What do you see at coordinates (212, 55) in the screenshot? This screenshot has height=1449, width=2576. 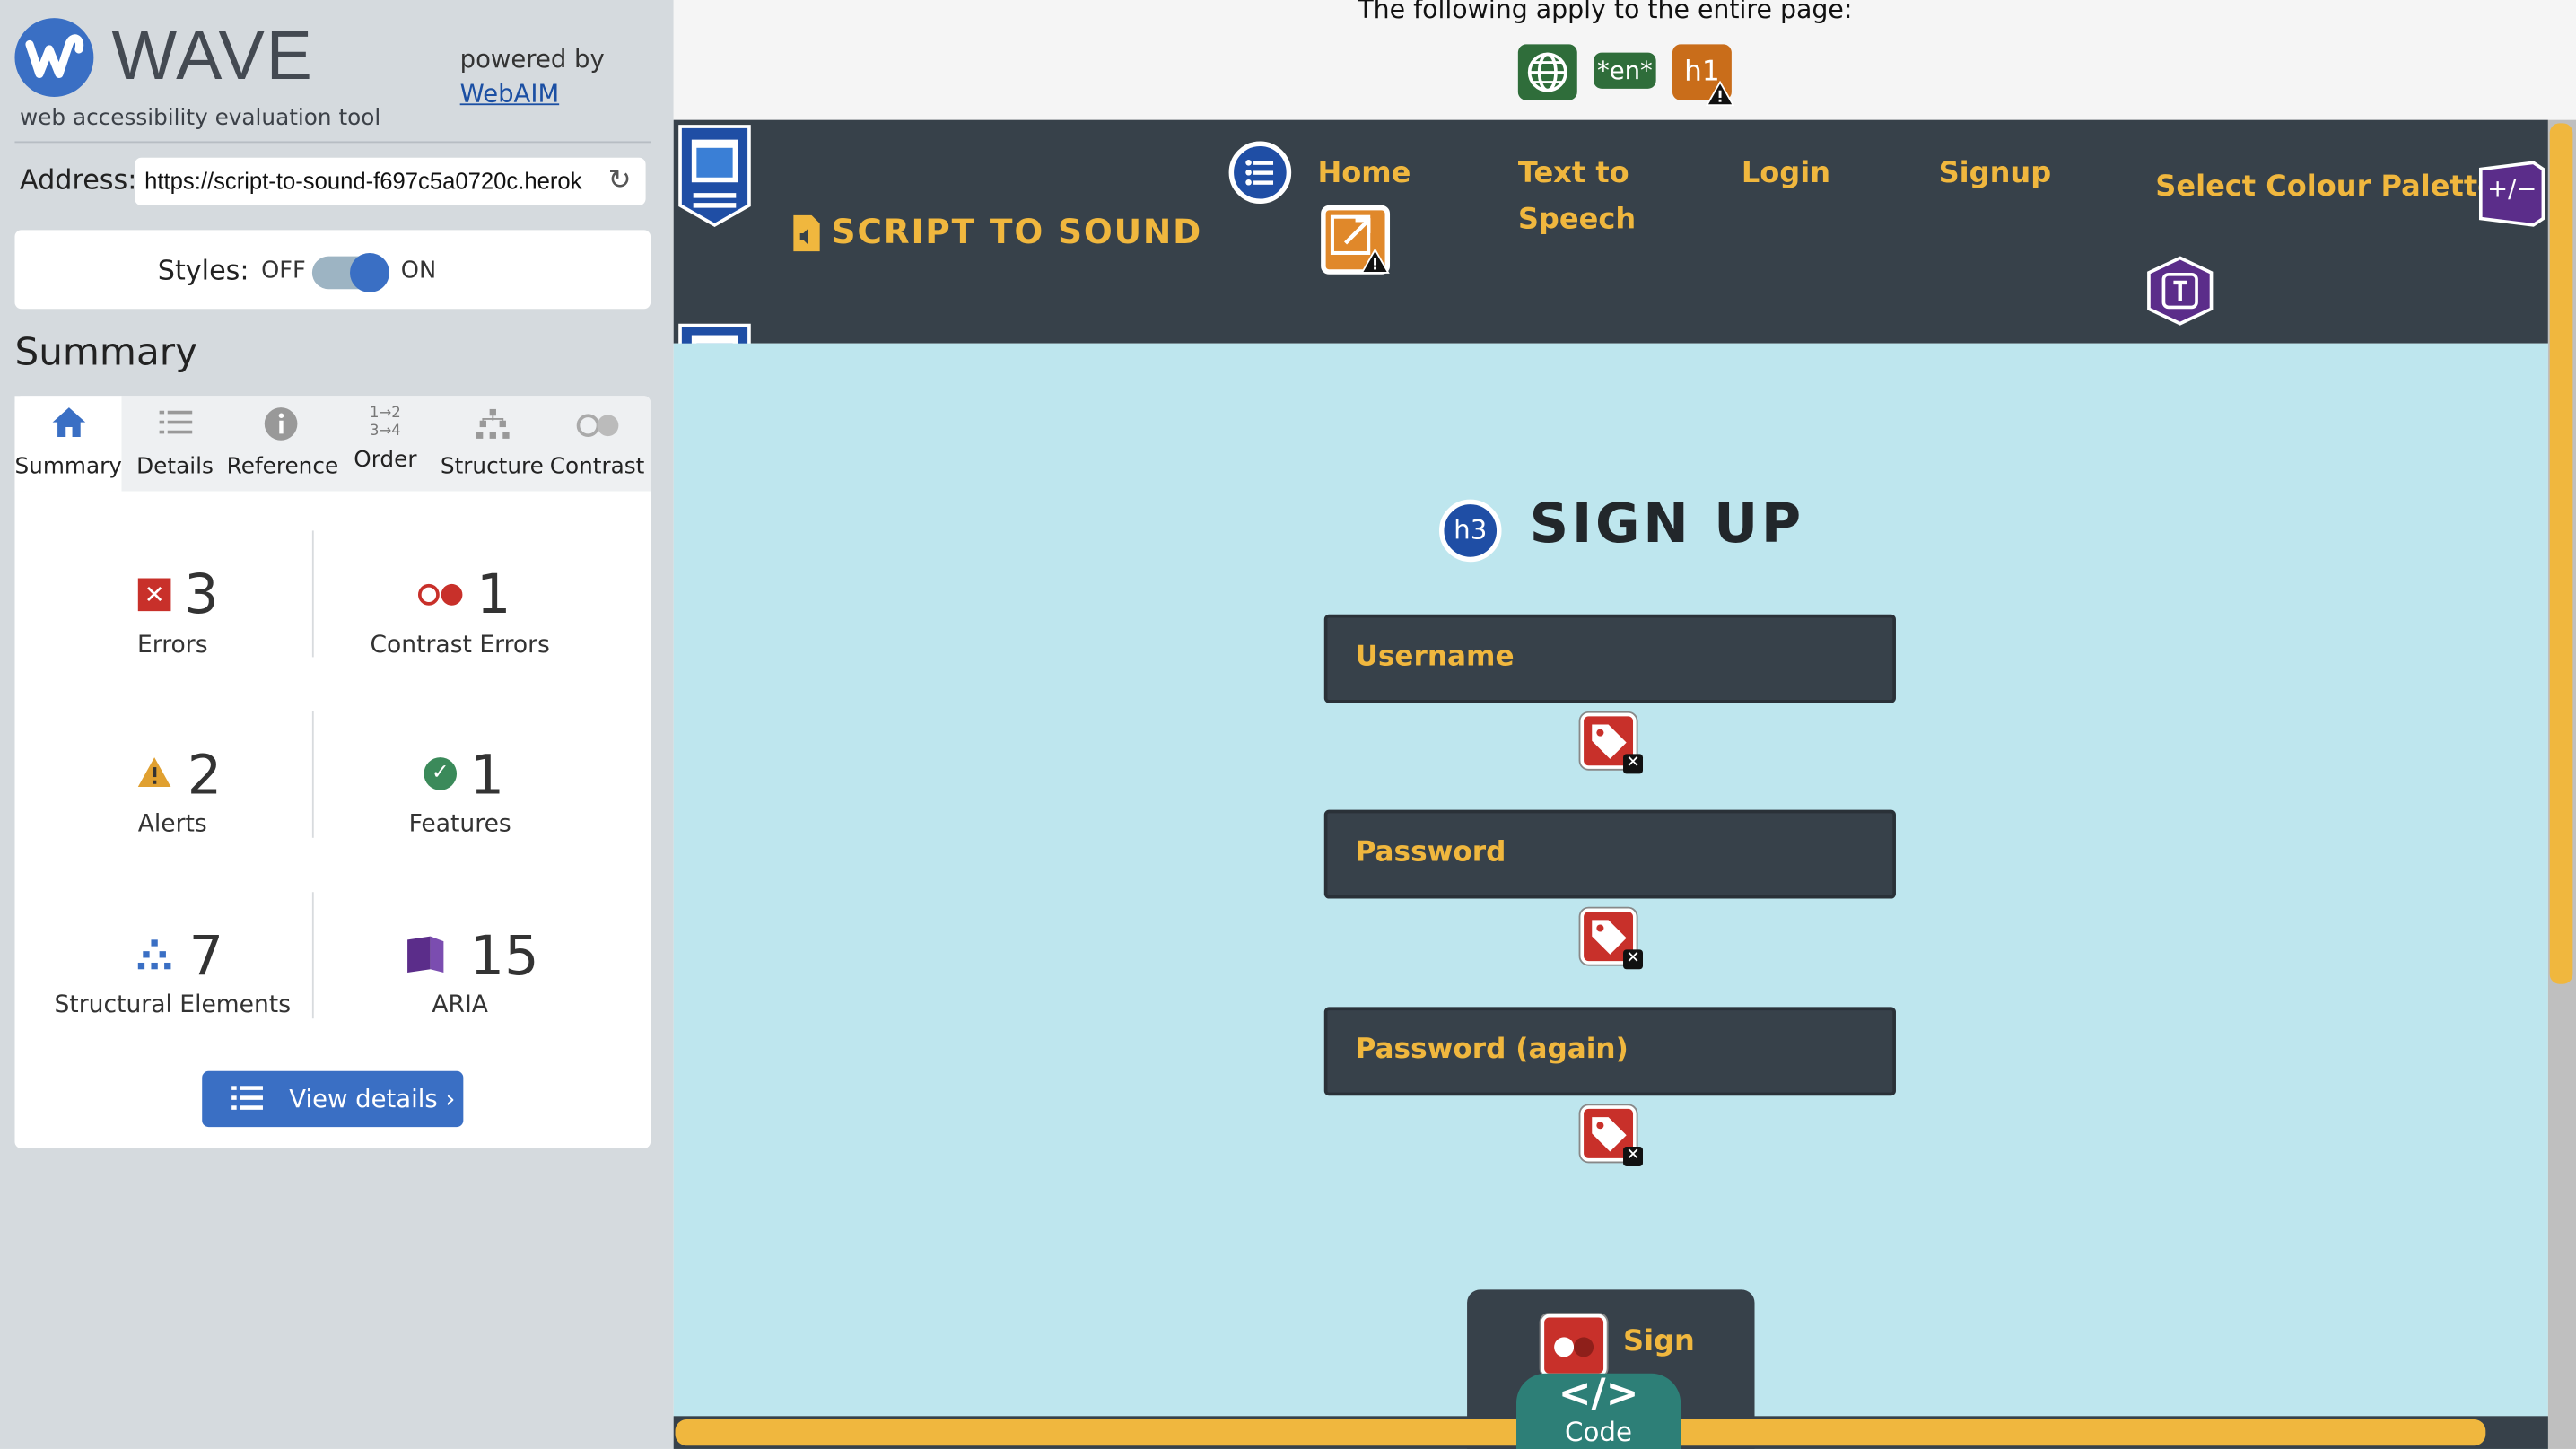 I see `wave-logo-text: WAVE` at bounding box center [212, 55].